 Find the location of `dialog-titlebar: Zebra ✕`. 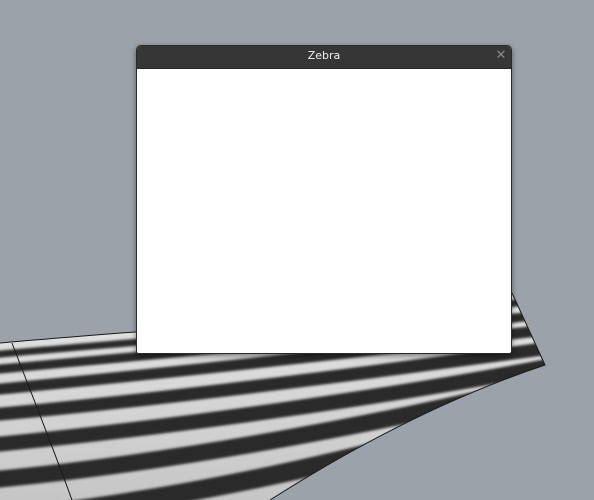

dialog-titlebar: Zebra ✕ is located at coordinates (324, 57).